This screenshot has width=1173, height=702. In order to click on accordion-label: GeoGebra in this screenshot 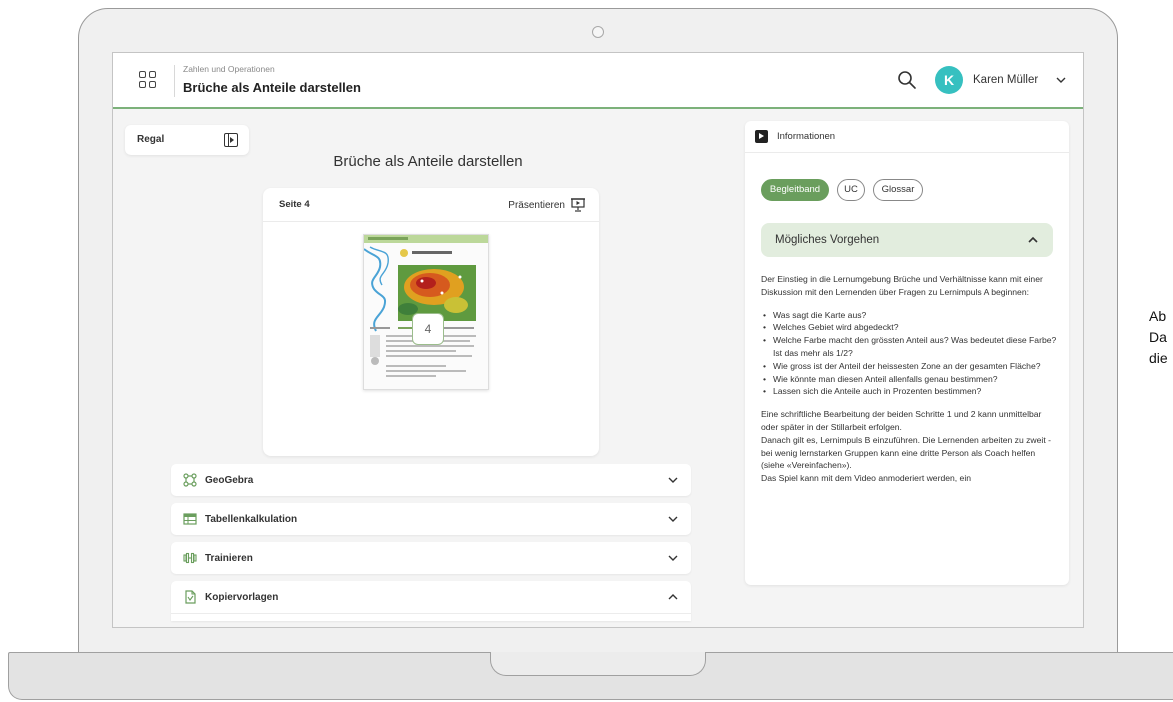, I will do `click(229, 480)`.